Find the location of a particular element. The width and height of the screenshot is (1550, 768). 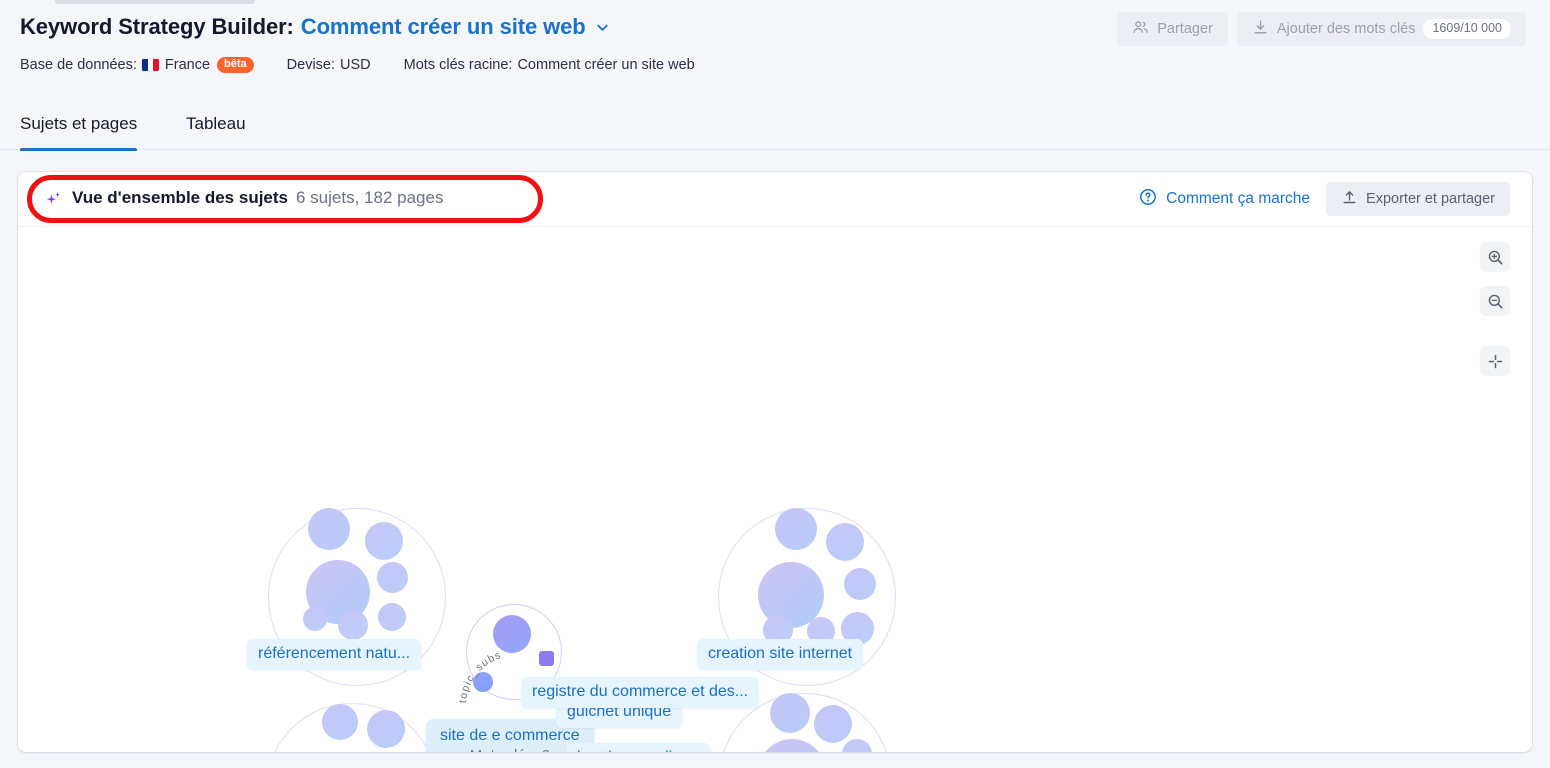

export-and-share-button: Exporter et partager is located at coordinates (1418, 199).